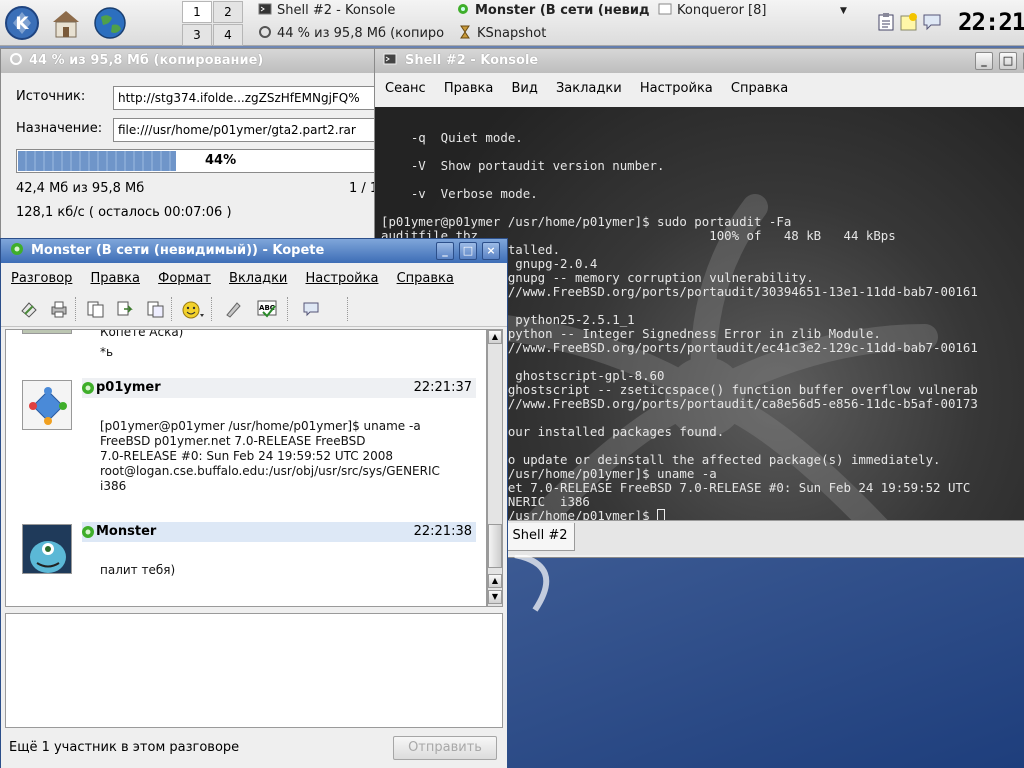 This screenshot has height=768, width=1024. I want to click on clock: 22:21, so click(991, 22).